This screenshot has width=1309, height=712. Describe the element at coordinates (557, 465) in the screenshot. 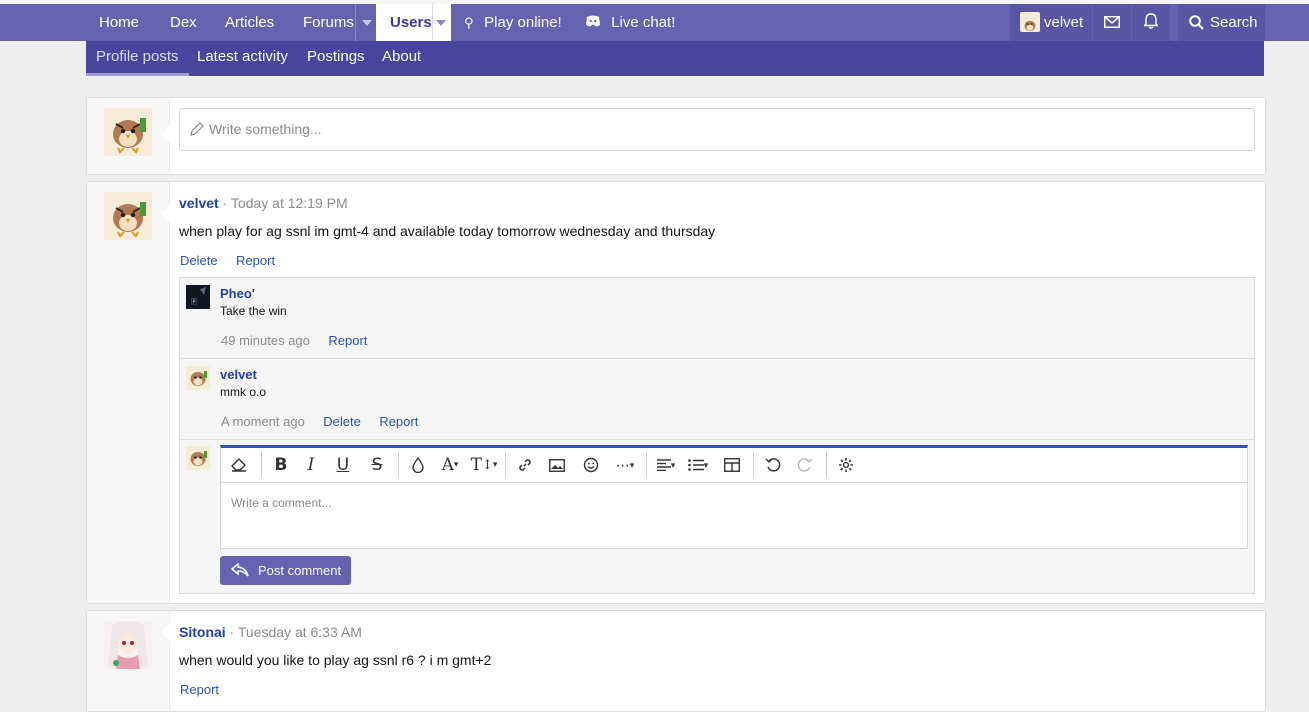

I see `image-icon` at that location.